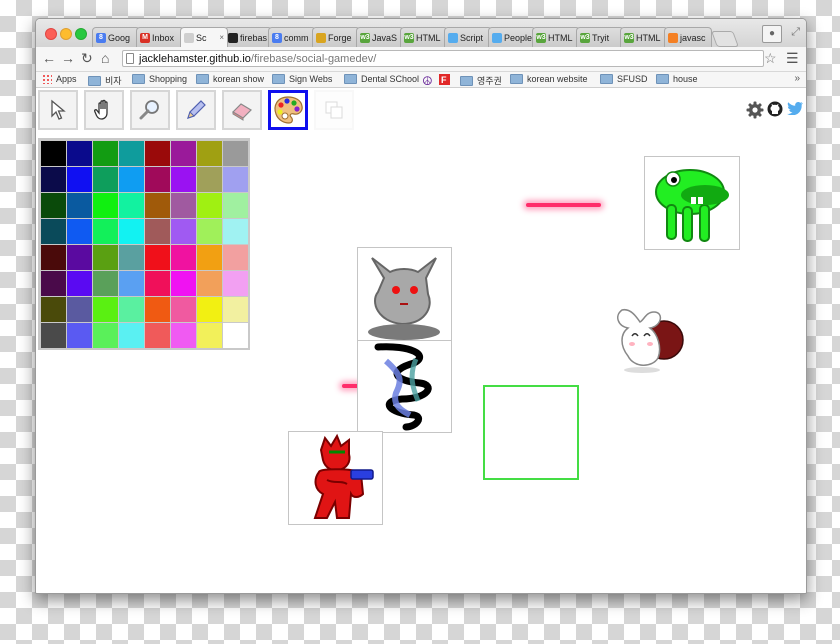 The image size is (840, 644). What do you see at coordinates (755, 110) in the screenshot?
I see `gear-icon` at bounding box center [755, 110].